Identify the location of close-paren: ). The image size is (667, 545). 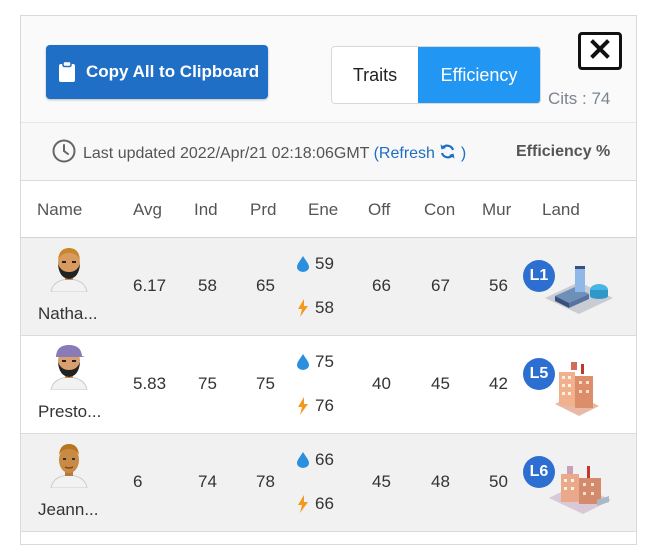
(463, 153).